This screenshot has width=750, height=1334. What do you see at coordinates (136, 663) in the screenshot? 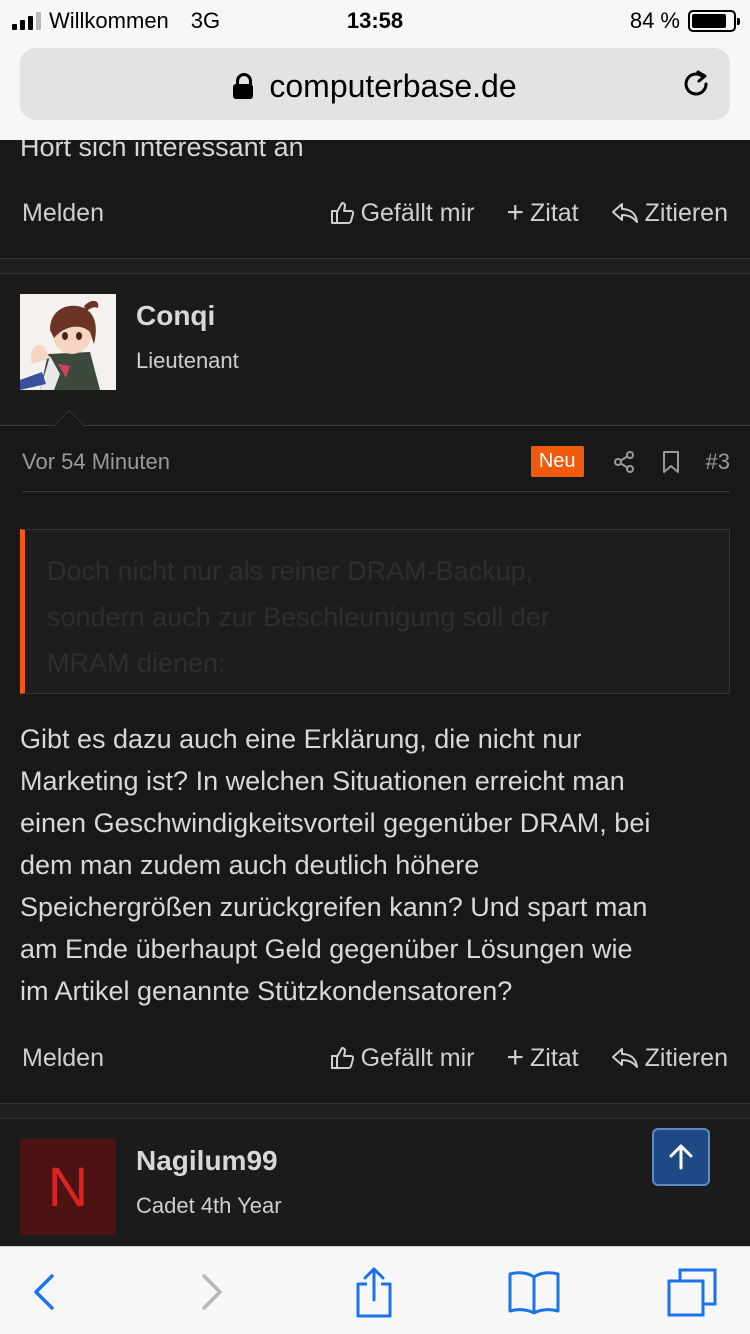
I see `quote-line: MRAM dienen:` at bounding box center [136, 663].